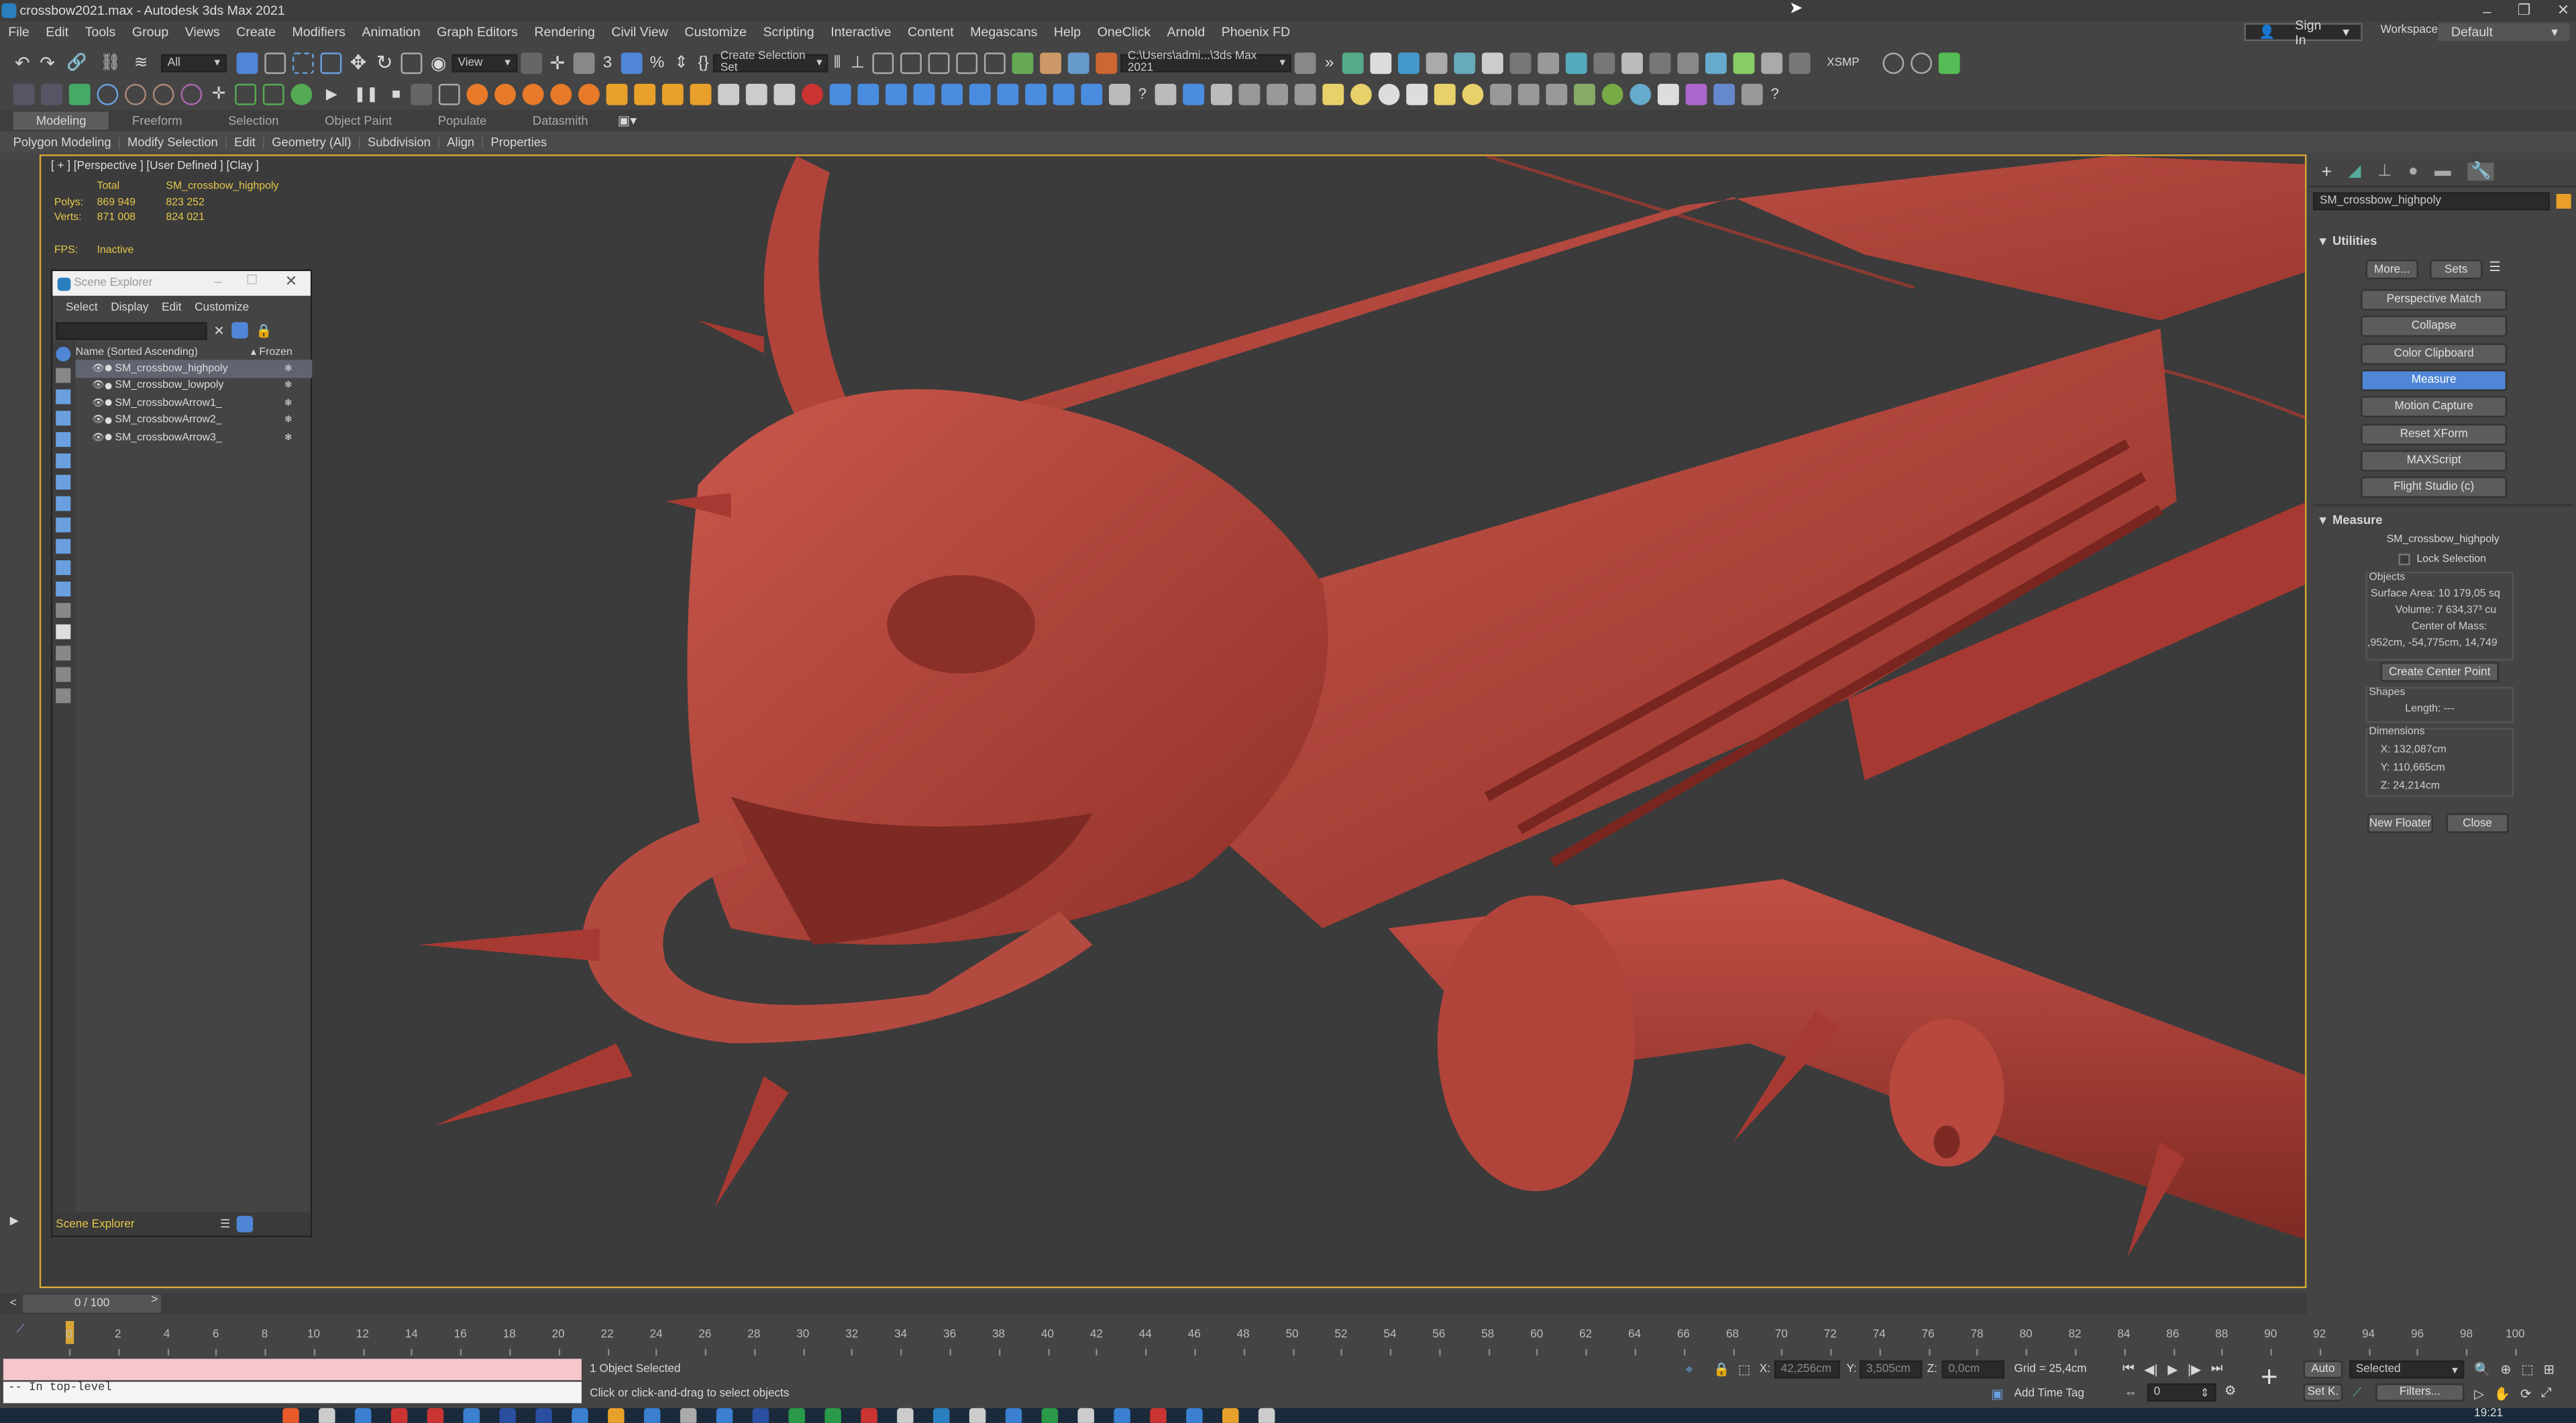 The width and height of the screenshot is (2576, 1423). Describe the element at coordinates (1186, 32) in the screenshot. I see `menu-arnold: Arnold` at that location.